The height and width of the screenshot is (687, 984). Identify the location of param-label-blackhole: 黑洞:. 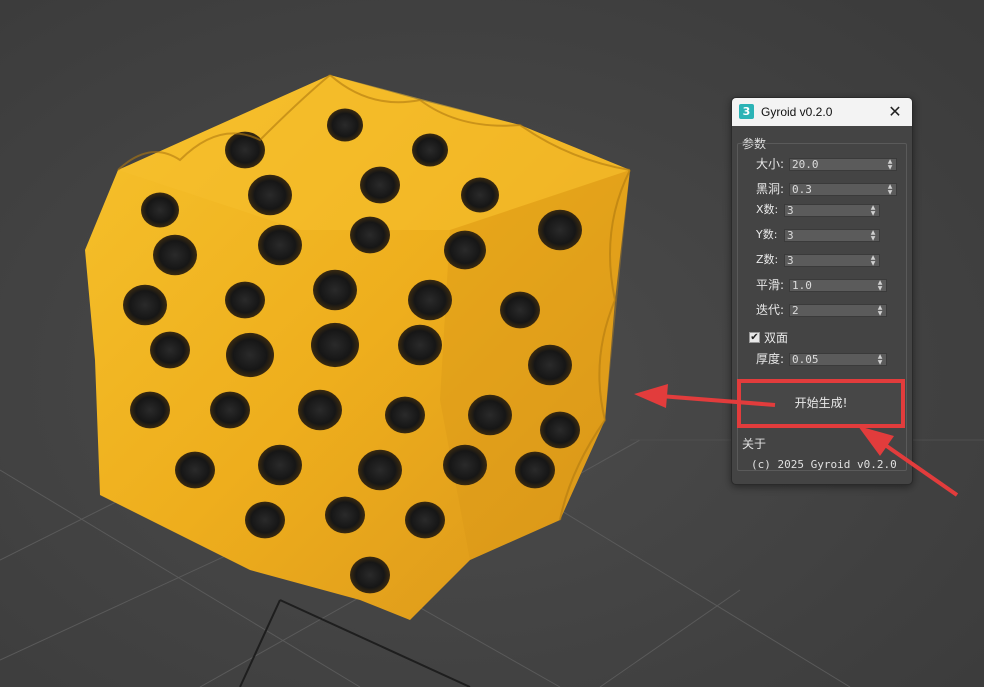
(770, 189).